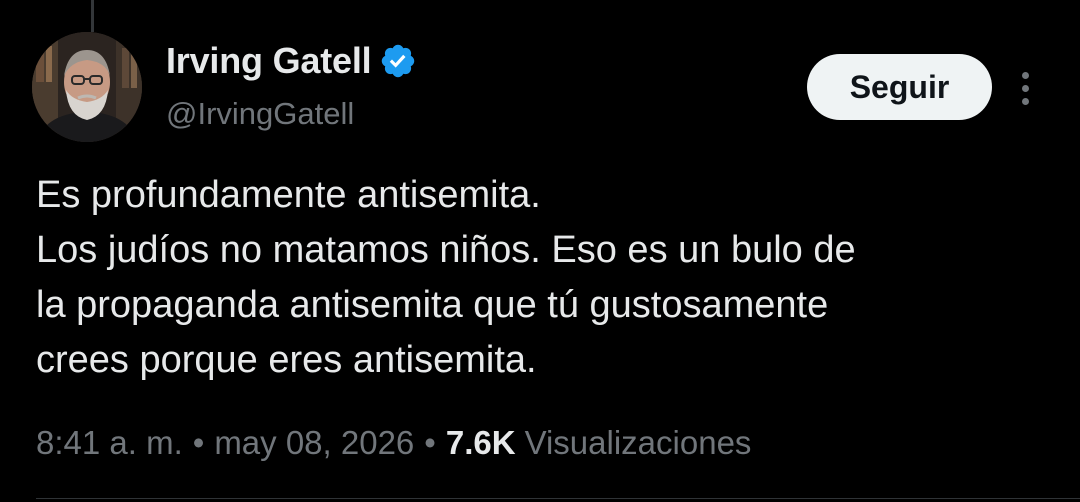  I want to click on thread-connector-line, so click(92, 16).